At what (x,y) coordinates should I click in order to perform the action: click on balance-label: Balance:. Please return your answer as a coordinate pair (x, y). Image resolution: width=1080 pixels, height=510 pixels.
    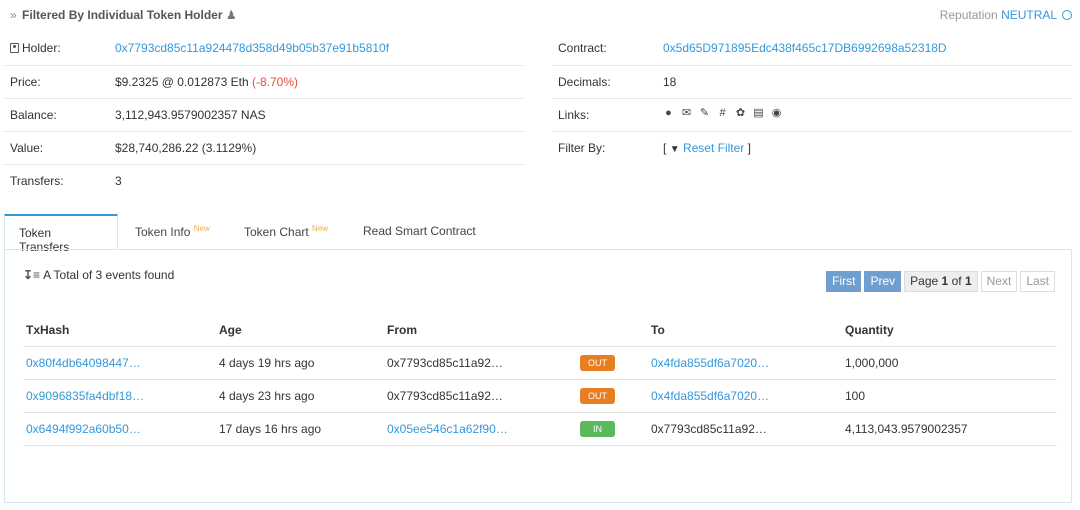
    Looking at the image, I should click on (33, 115).